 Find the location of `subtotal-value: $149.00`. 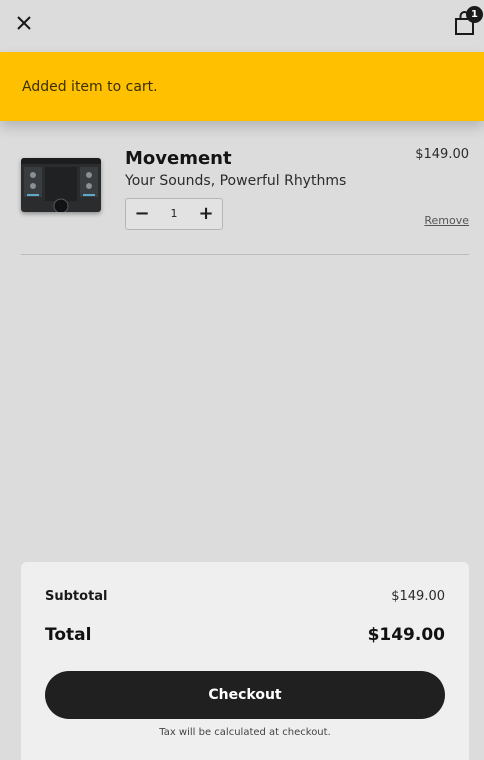

subtotal-value: $149.00 is located at coordinates (418, 596).